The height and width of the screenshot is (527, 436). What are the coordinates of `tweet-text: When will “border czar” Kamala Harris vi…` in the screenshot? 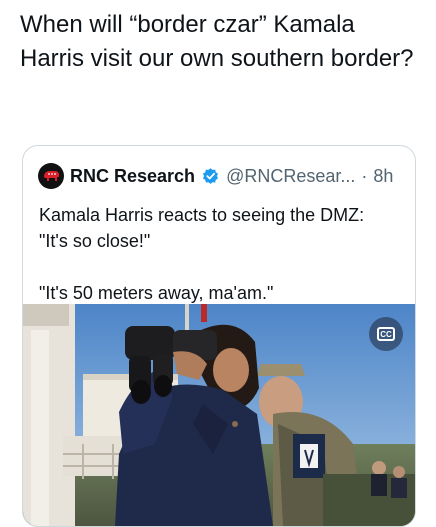 It's located at (217, 41).